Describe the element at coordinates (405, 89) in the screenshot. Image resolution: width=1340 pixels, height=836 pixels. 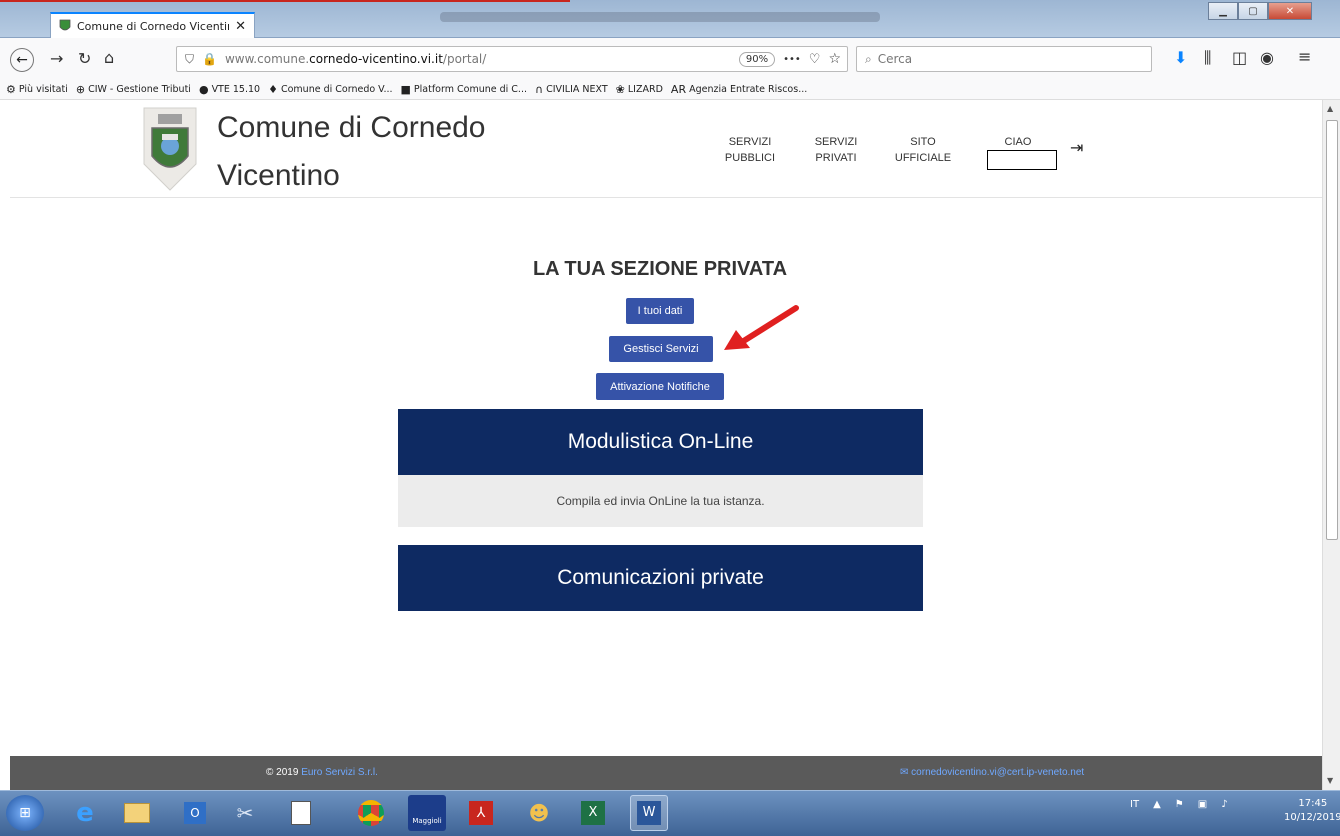
I see `platform-icon: ■` at that location.